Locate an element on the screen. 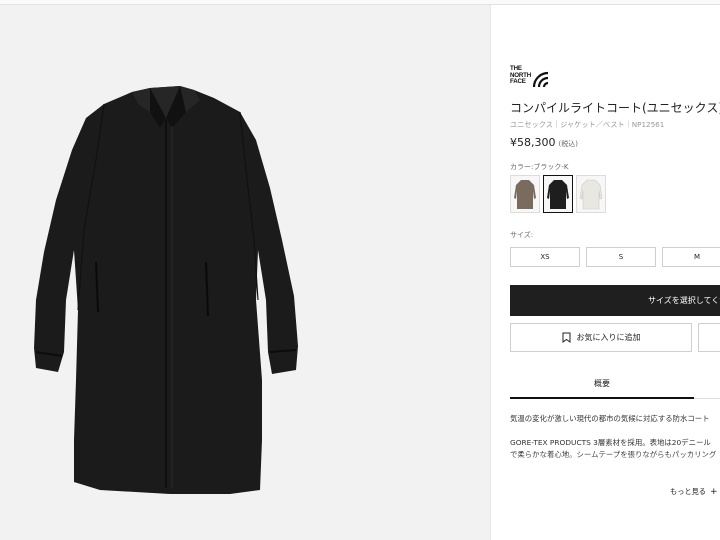  plus-icon: + is located at coordinates (713, 491).